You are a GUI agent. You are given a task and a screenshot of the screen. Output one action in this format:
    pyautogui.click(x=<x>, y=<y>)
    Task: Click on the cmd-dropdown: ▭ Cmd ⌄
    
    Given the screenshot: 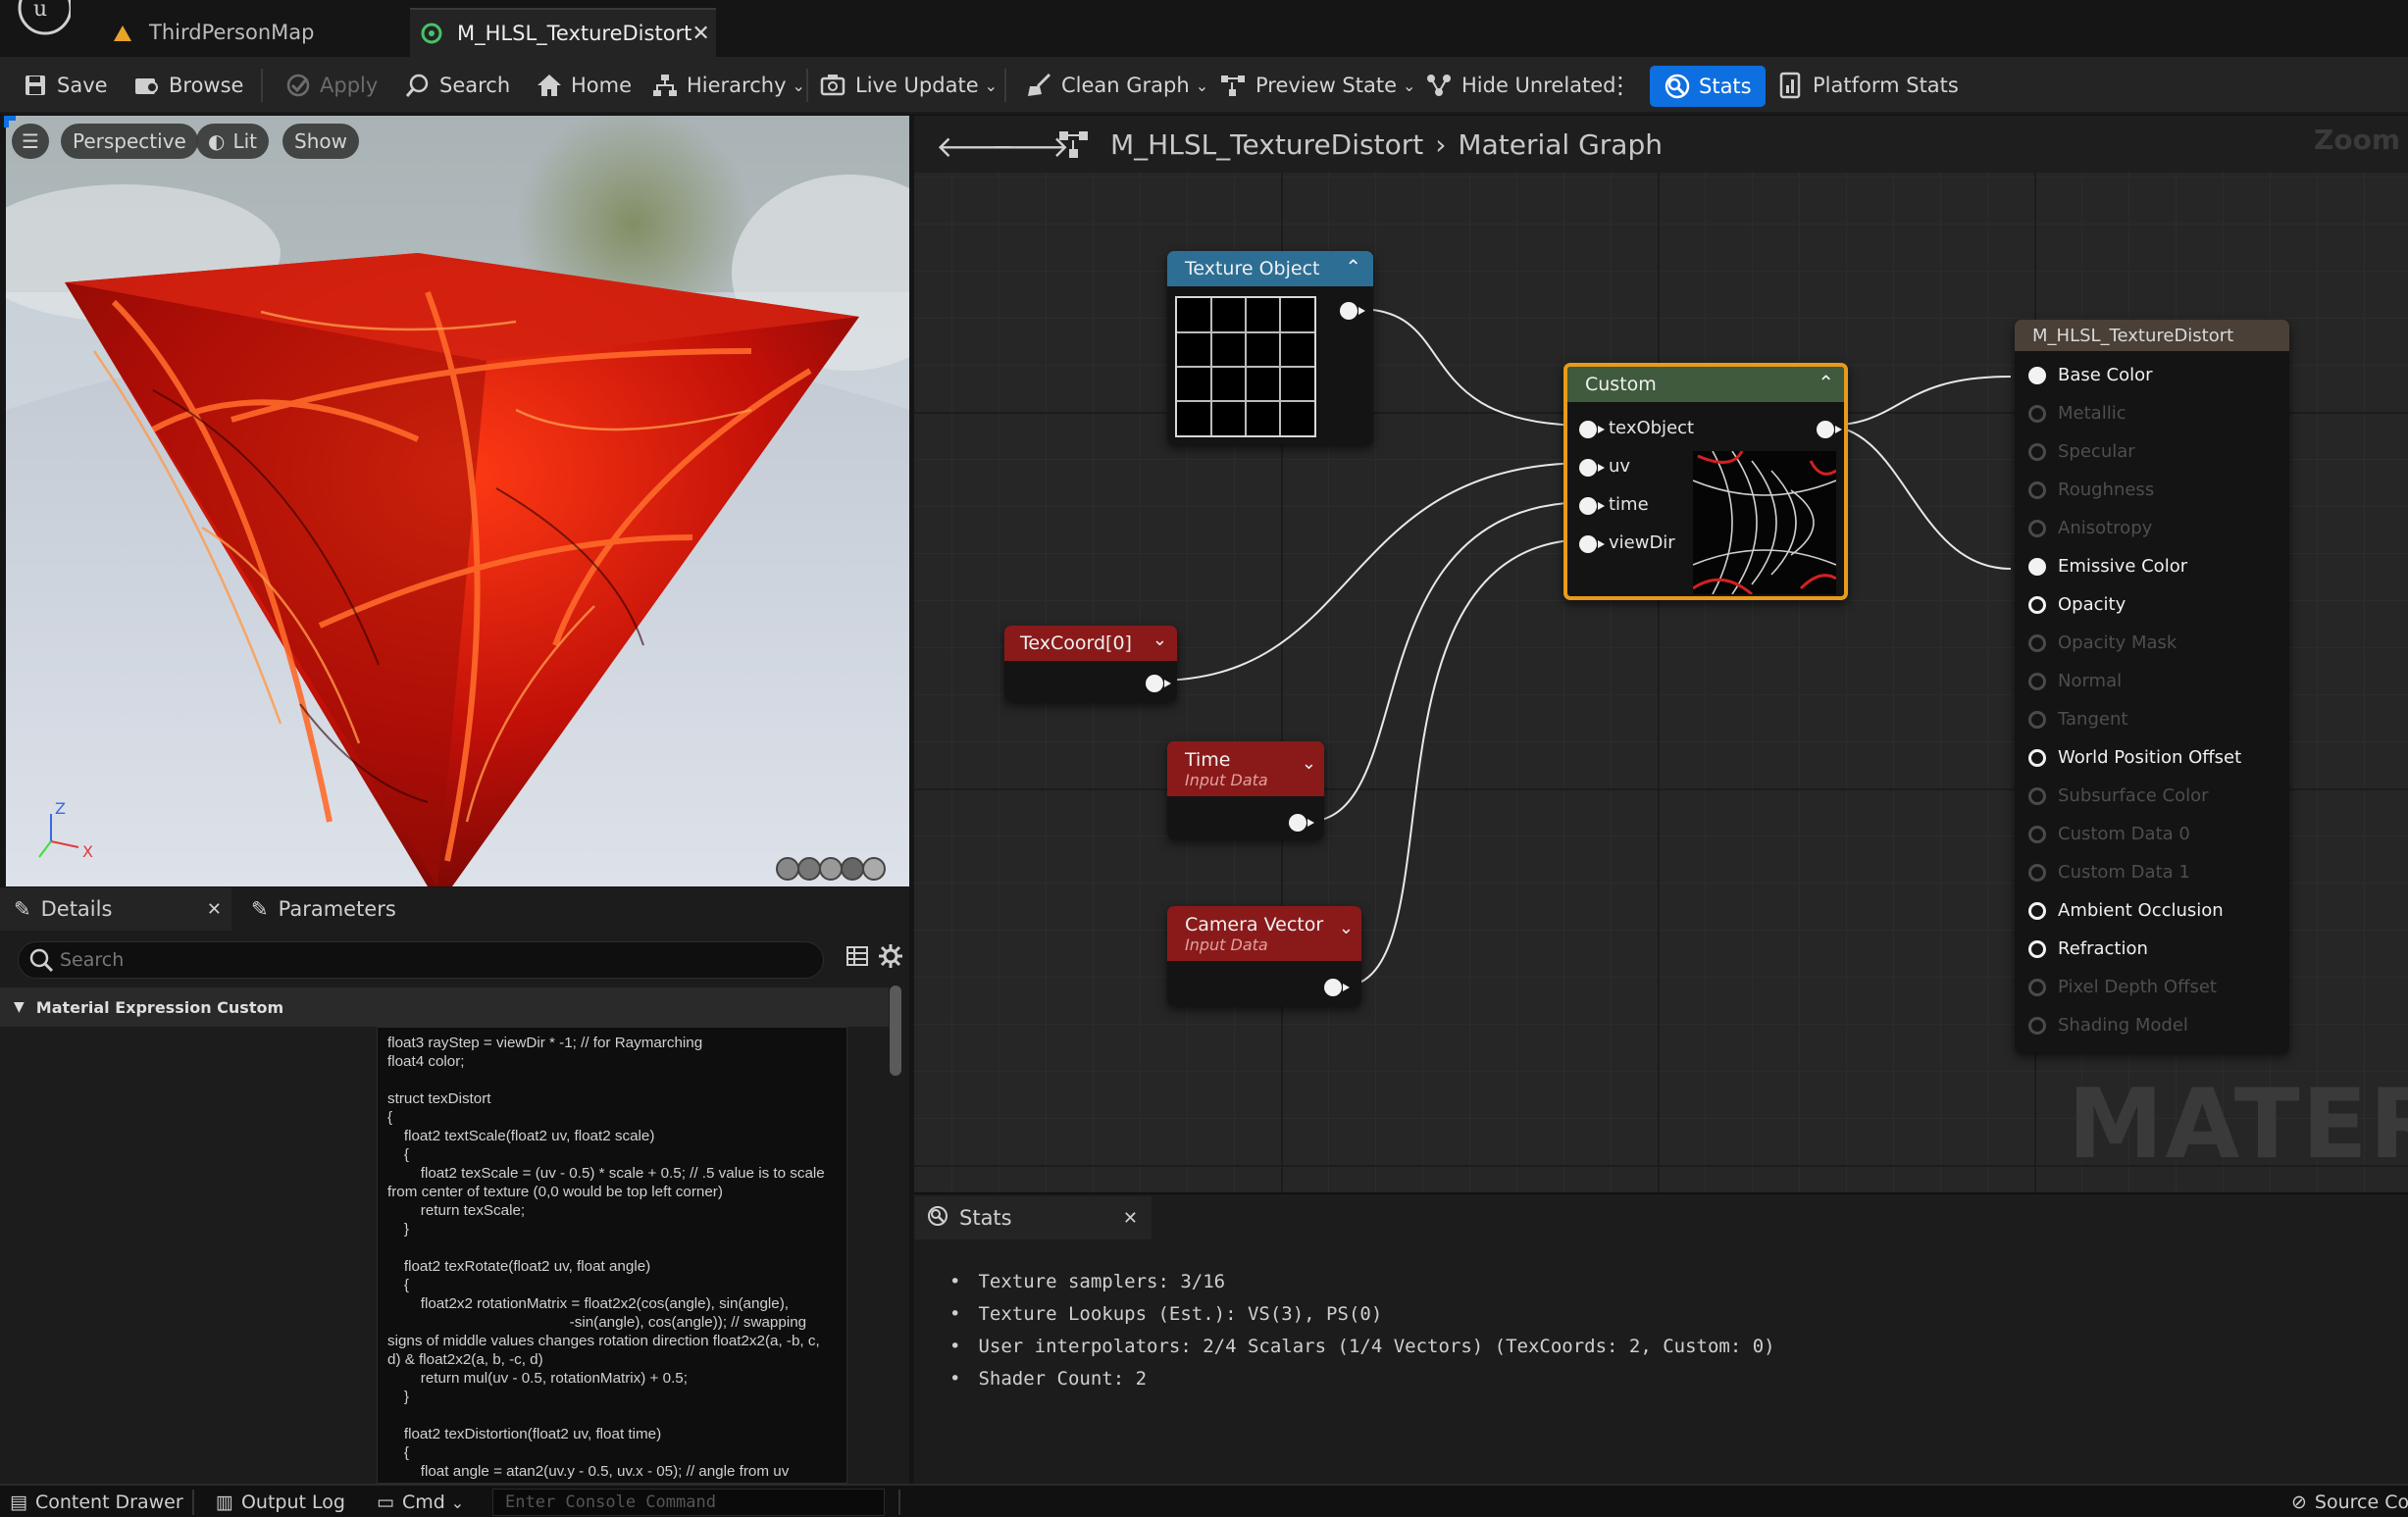 What is the action you would take?
    pyautogui.click(x=420, y=1501)
    